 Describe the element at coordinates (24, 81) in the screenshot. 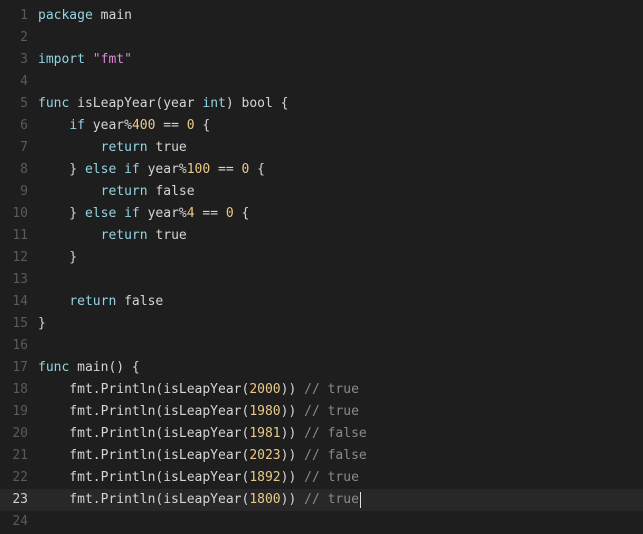

I see `line-number: 4` at that location.